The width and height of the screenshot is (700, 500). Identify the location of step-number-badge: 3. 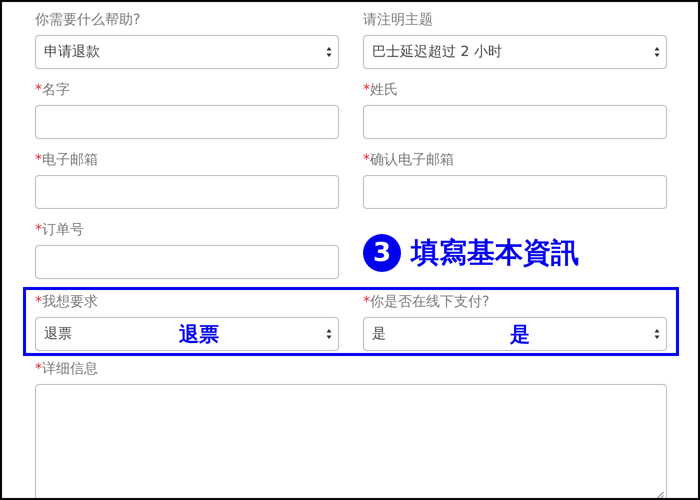
(382, 253).